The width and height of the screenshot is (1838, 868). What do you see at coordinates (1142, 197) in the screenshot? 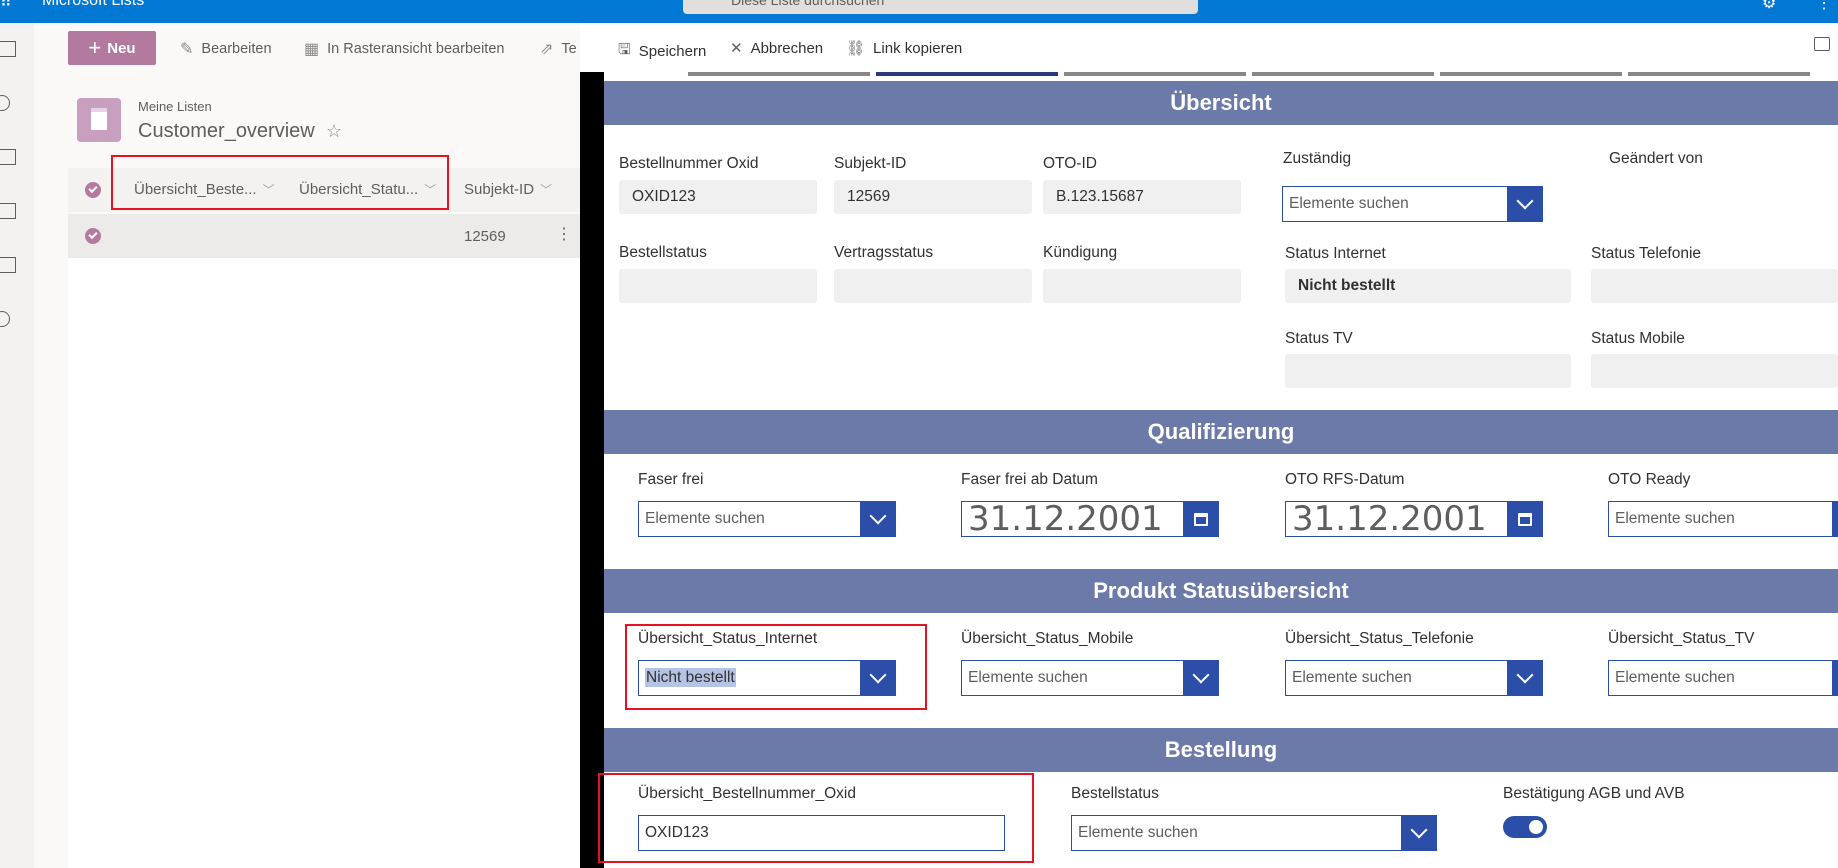
I see `oto-id-field: B.123.15687` at bounding box center [1142, 197].